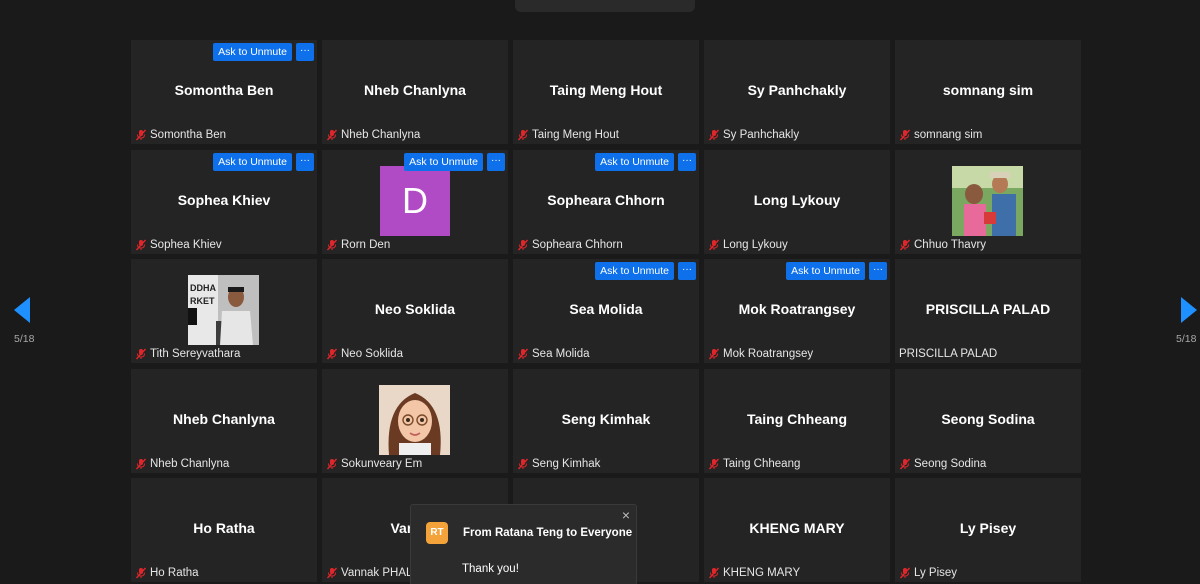  I want to click on participant-tile: DDHA RKET Tith Sereyvathara, so click(224, 311).